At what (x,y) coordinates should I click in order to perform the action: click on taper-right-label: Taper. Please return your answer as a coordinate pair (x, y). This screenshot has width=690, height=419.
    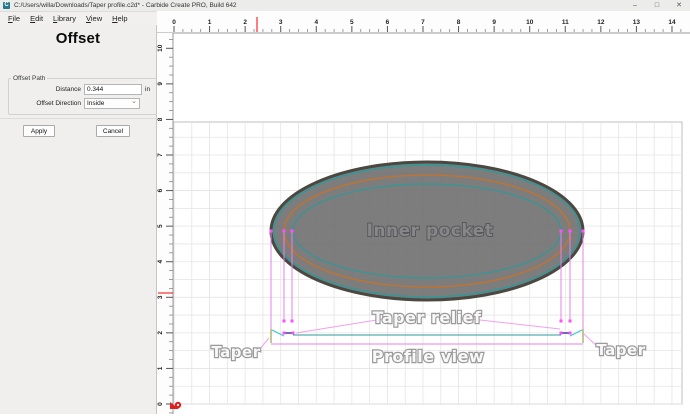
    Looking at the image, I should click on (620, 350).